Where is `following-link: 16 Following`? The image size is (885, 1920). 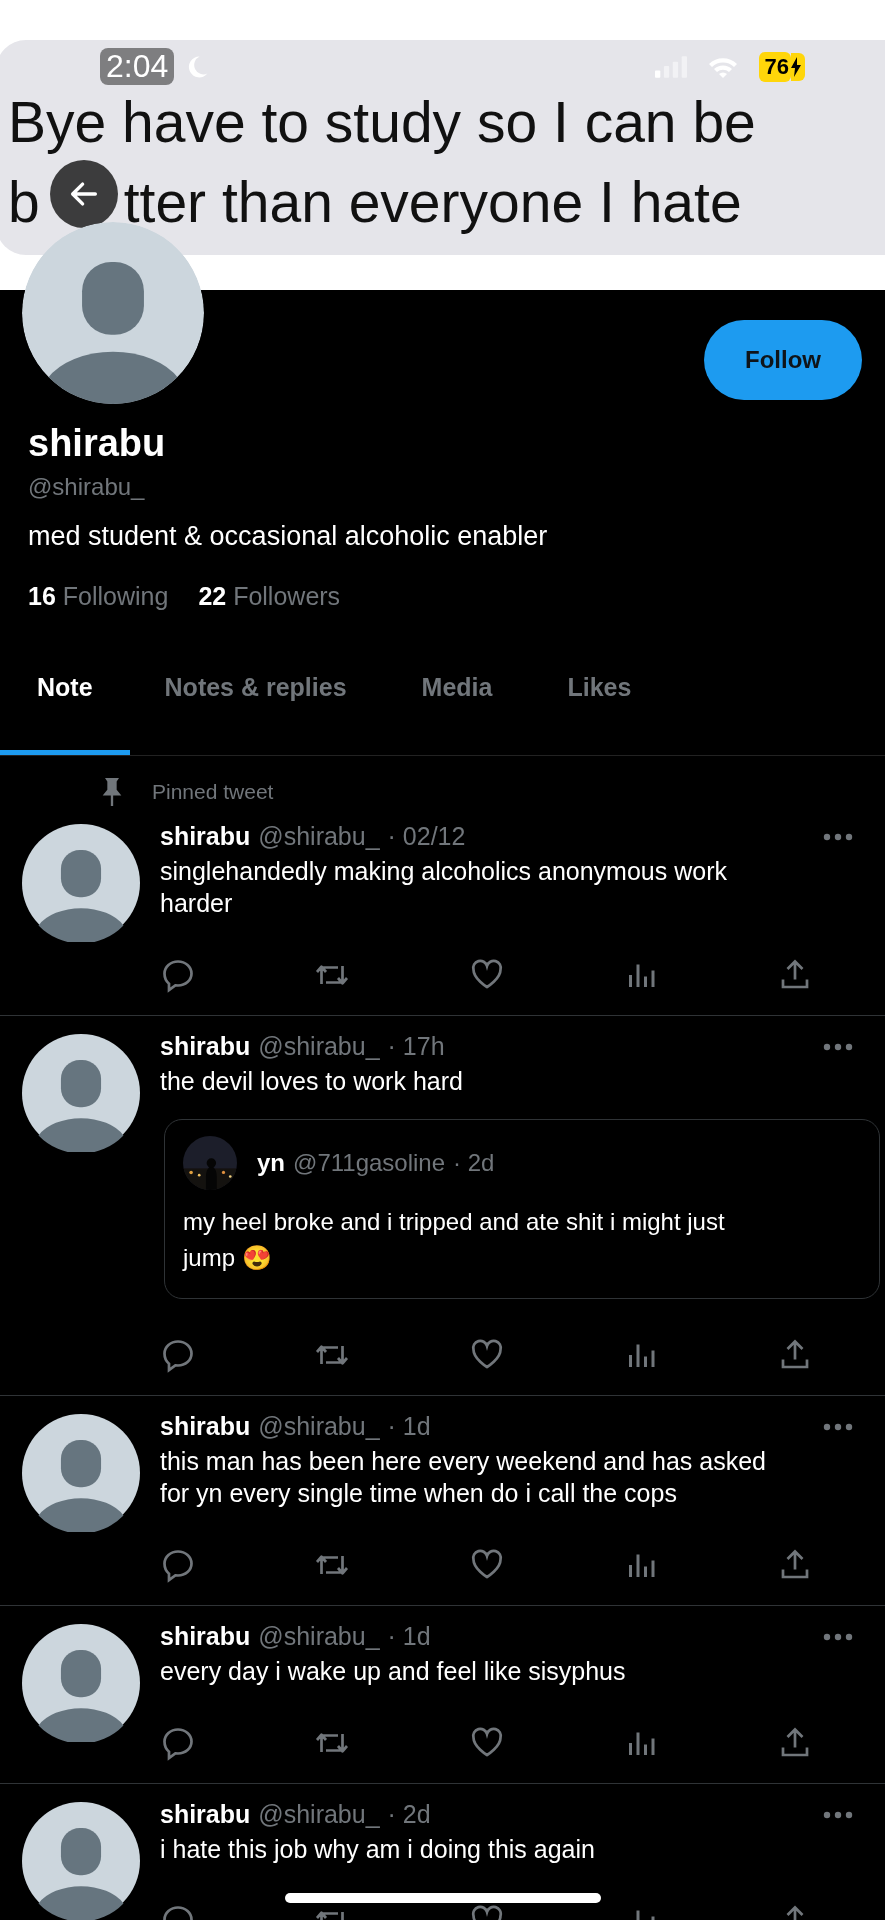 following-link: 16 Following is located at coordinates (98, 596).